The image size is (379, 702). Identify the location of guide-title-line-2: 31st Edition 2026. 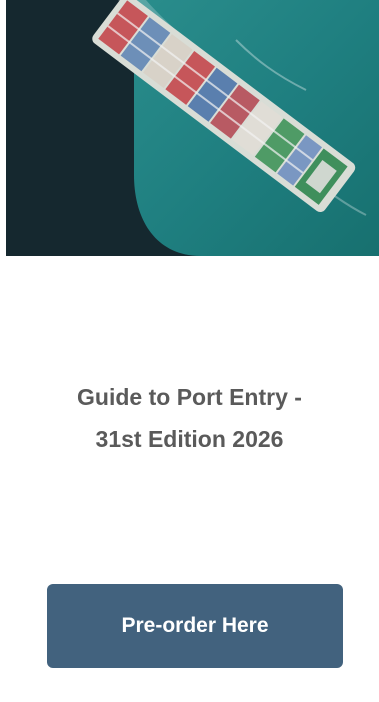
(189, 439).